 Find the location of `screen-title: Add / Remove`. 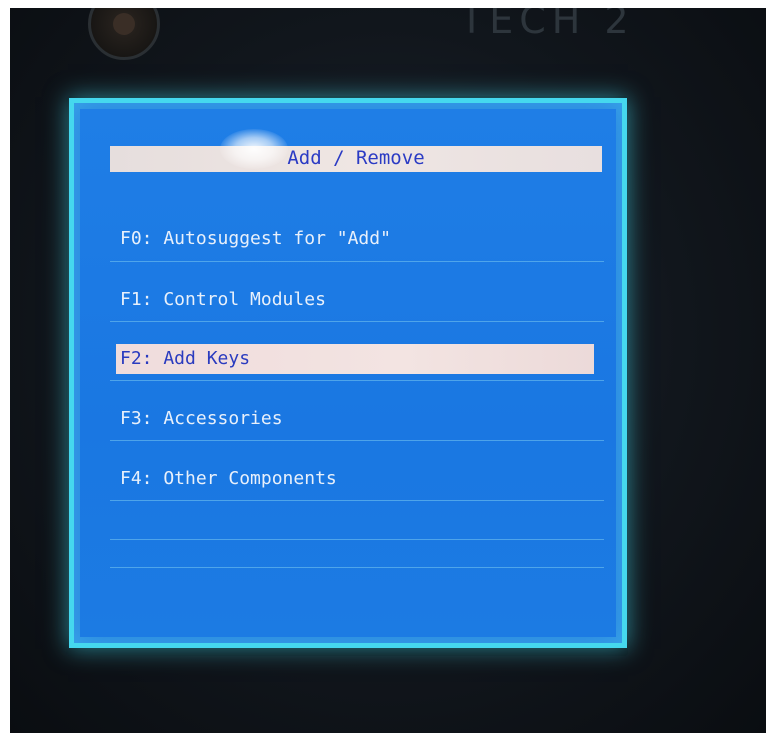

screen-title: Add / Remove is located at coordinates (356, 158).